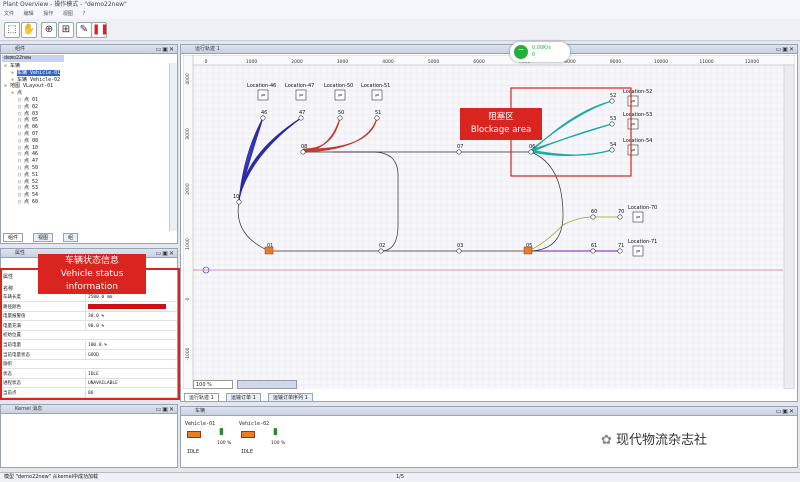  Describe the element at coordinates (66, 30) in the screenshot. I see `route-icon: ⊞` at that location.